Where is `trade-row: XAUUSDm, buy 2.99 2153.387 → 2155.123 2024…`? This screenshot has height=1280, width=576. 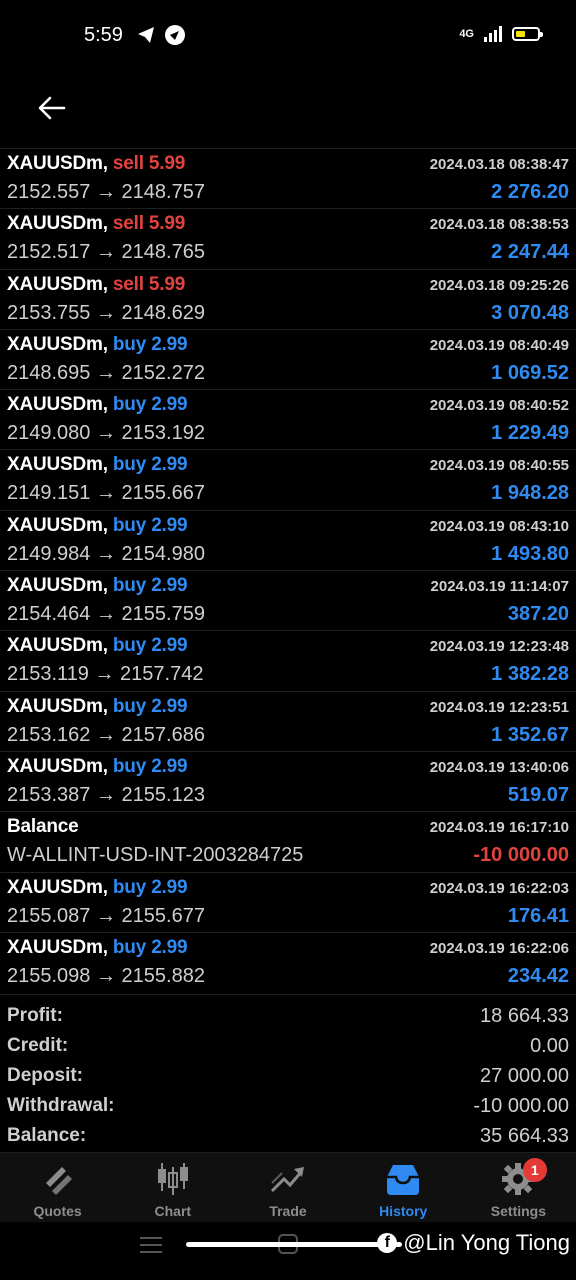 trade-row: XAUUSDm, buy 2.99 2153.387 → 2155.123 2024… is located at coordinates (288, 780).